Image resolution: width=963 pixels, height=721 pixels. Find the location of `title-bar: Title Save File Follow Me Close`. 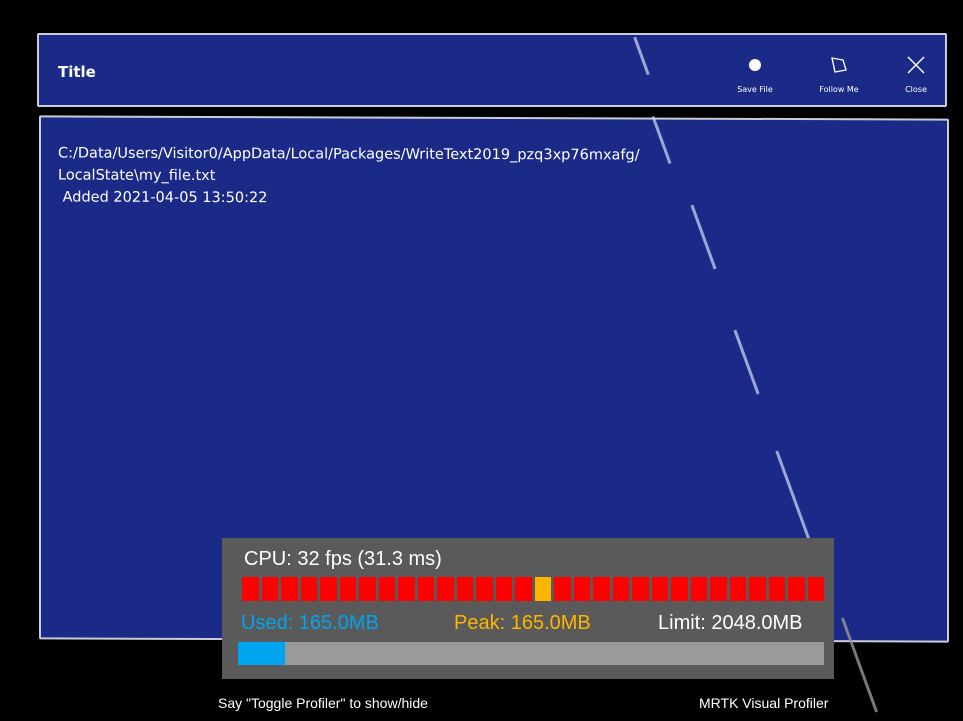

title-bar: Title Save File Follow Me Close is located at coordinates (492, 70).